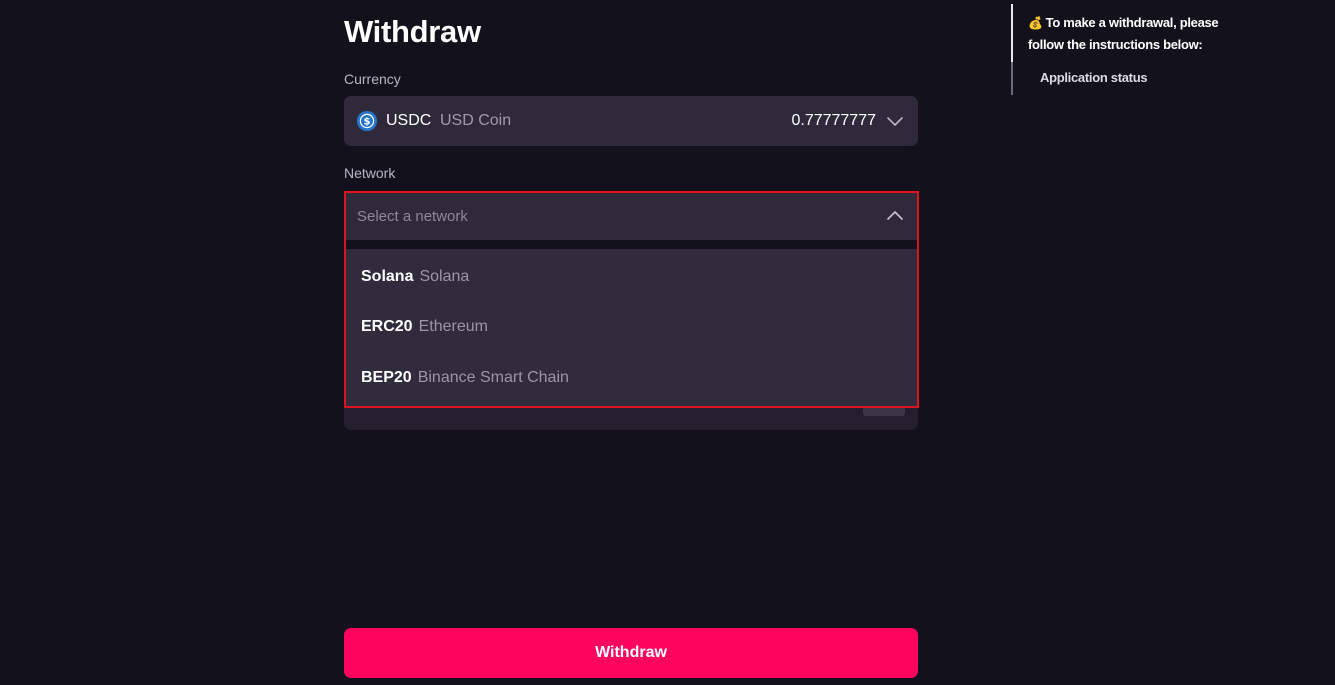 The image size is (1335, 685). I want to click on network-option-name: Ethereum, so click(453, 326).